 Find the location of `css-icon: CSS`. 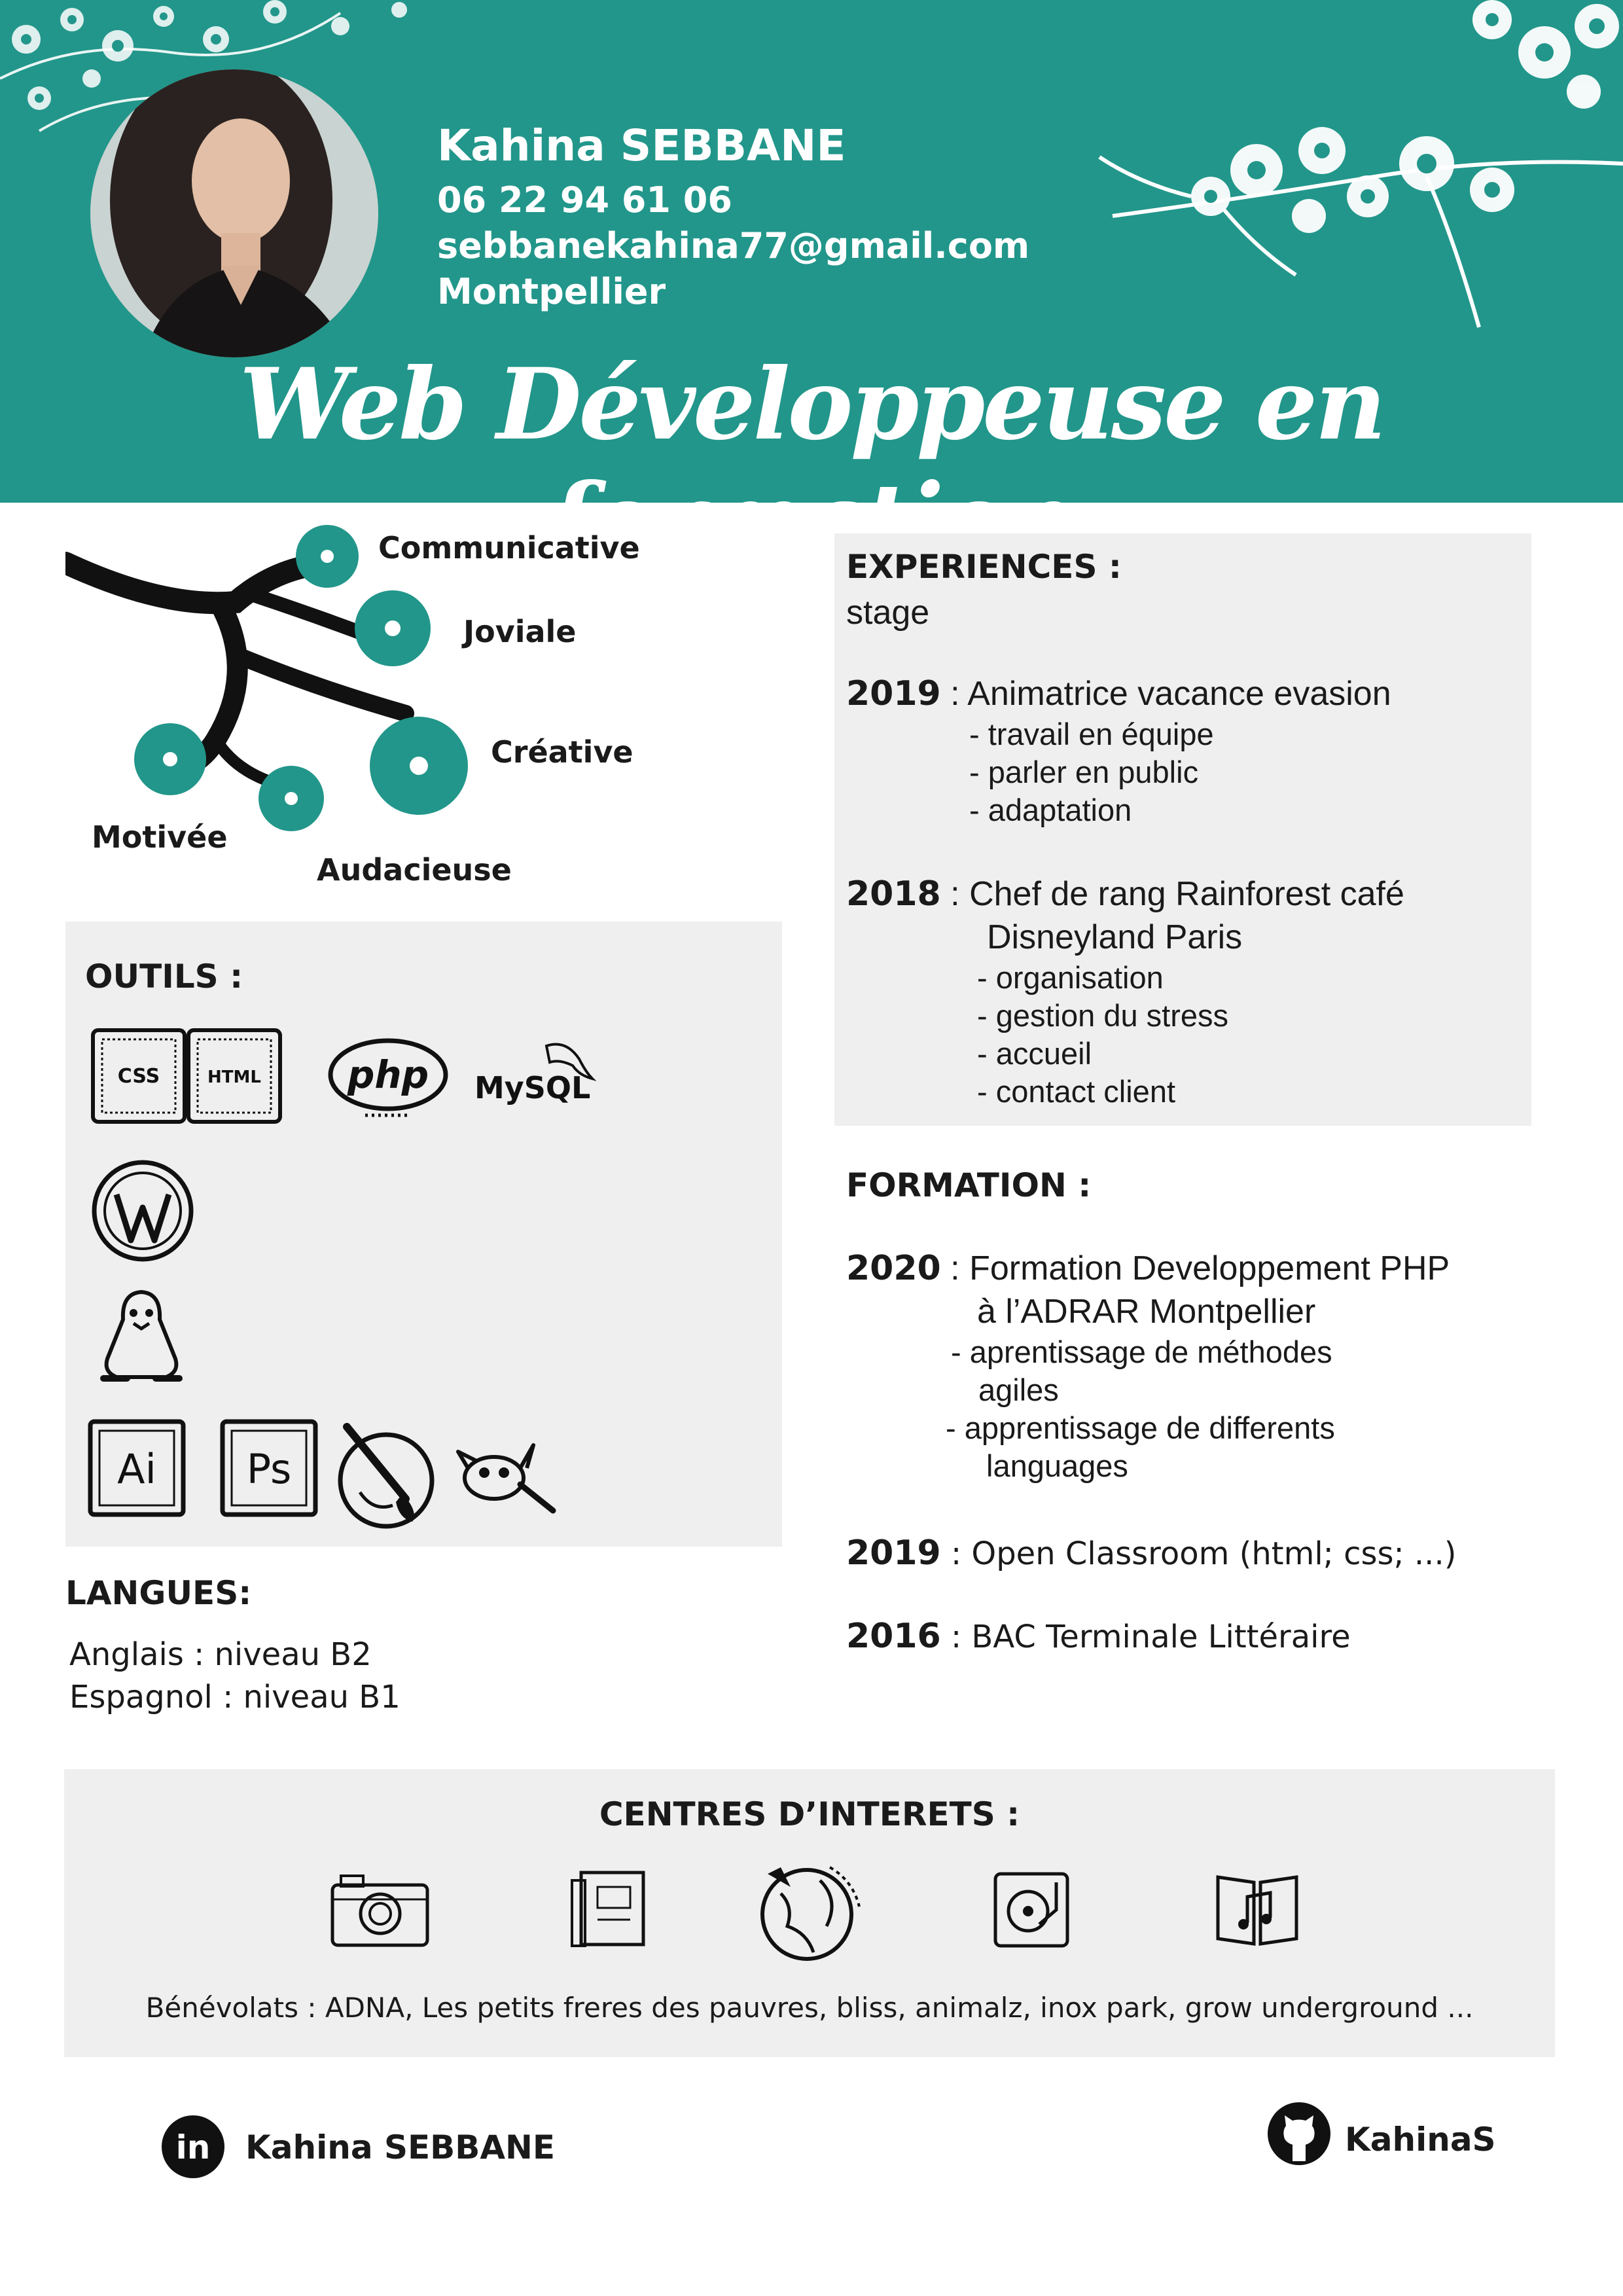

css-icon: CSS is located at coordinates (139, 1076).